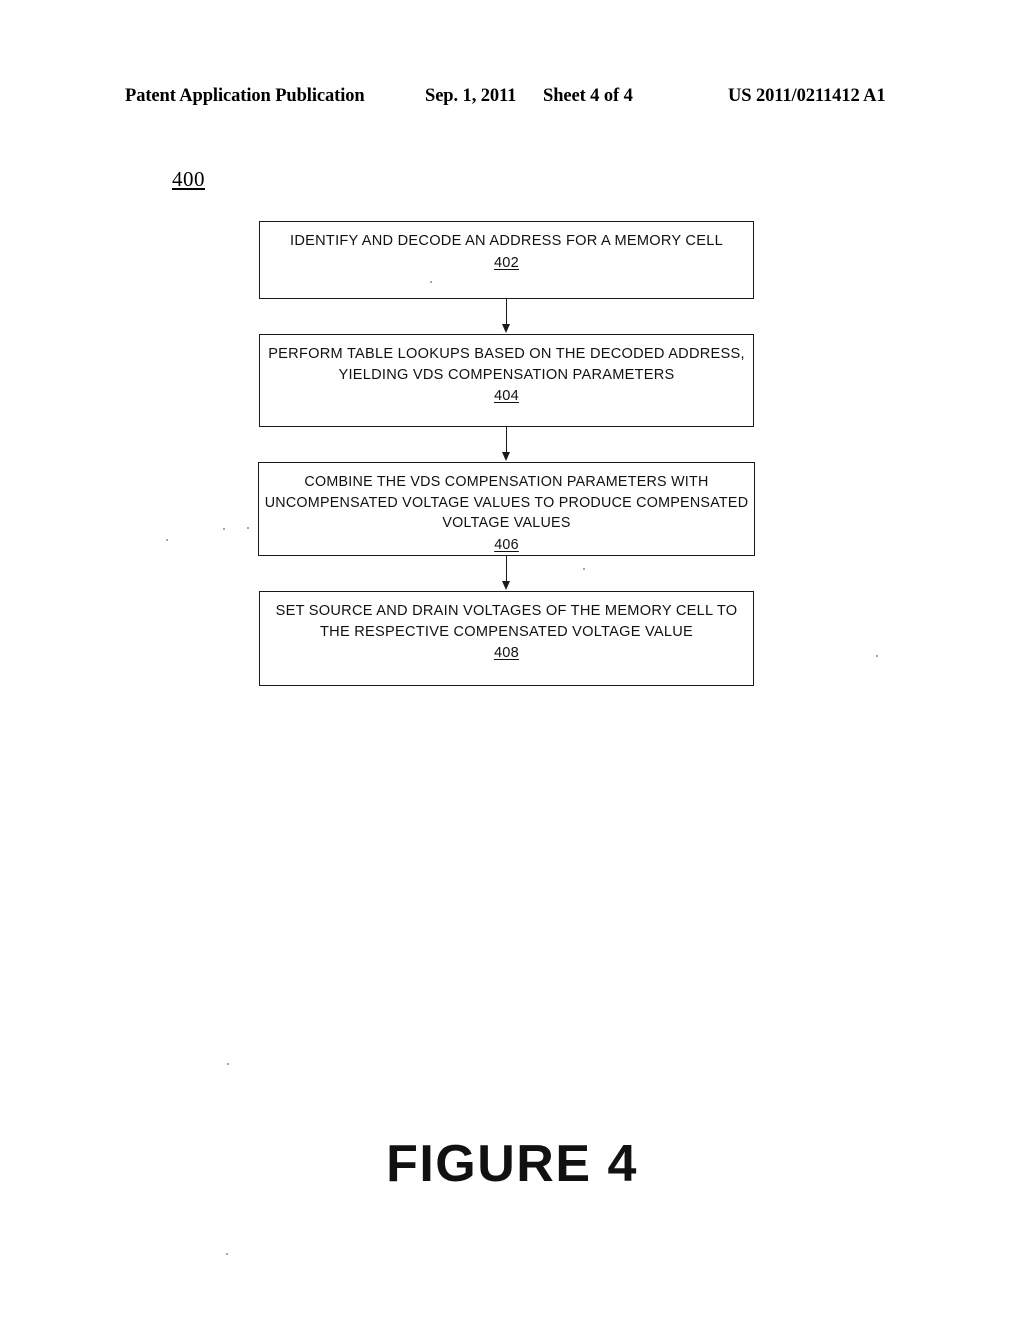 This screenshot has height=1320, width=1024. I want to click on figure-caption: FIGURE 4, so click(512, 1164).